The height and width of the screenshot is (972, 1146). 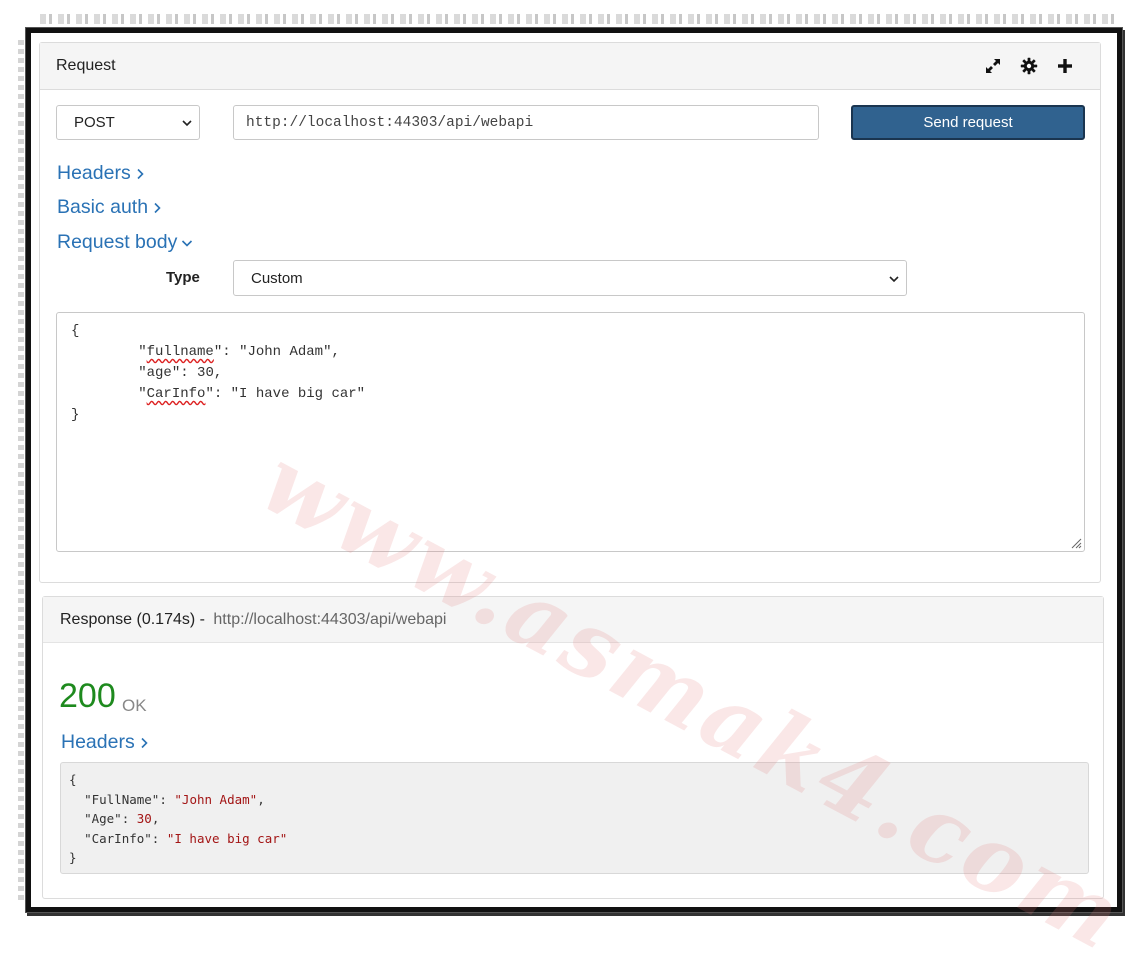 What do you see at coordinates (73, 857) in the screenshot?
I see `json-brace: }` at bounding box center [73, 857].